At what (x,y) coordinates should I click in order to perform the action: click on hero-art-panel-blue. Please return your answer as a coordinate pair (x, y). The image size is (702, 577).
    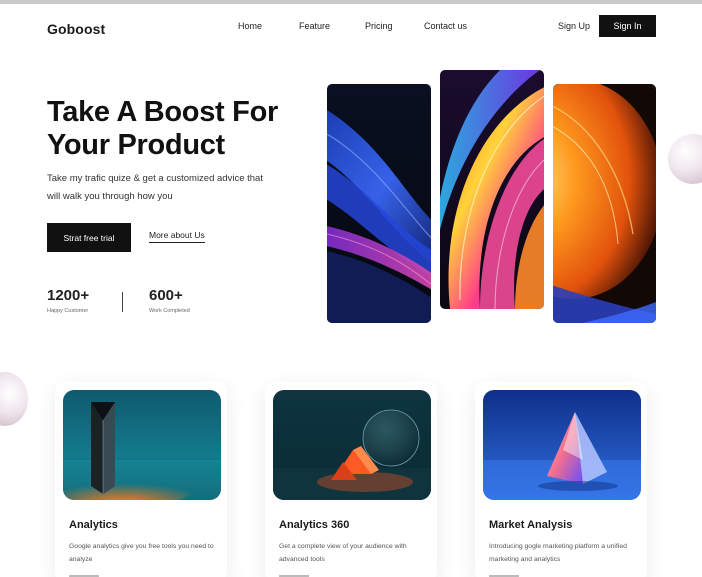
    Looking at the image, I should click on (379, 203).